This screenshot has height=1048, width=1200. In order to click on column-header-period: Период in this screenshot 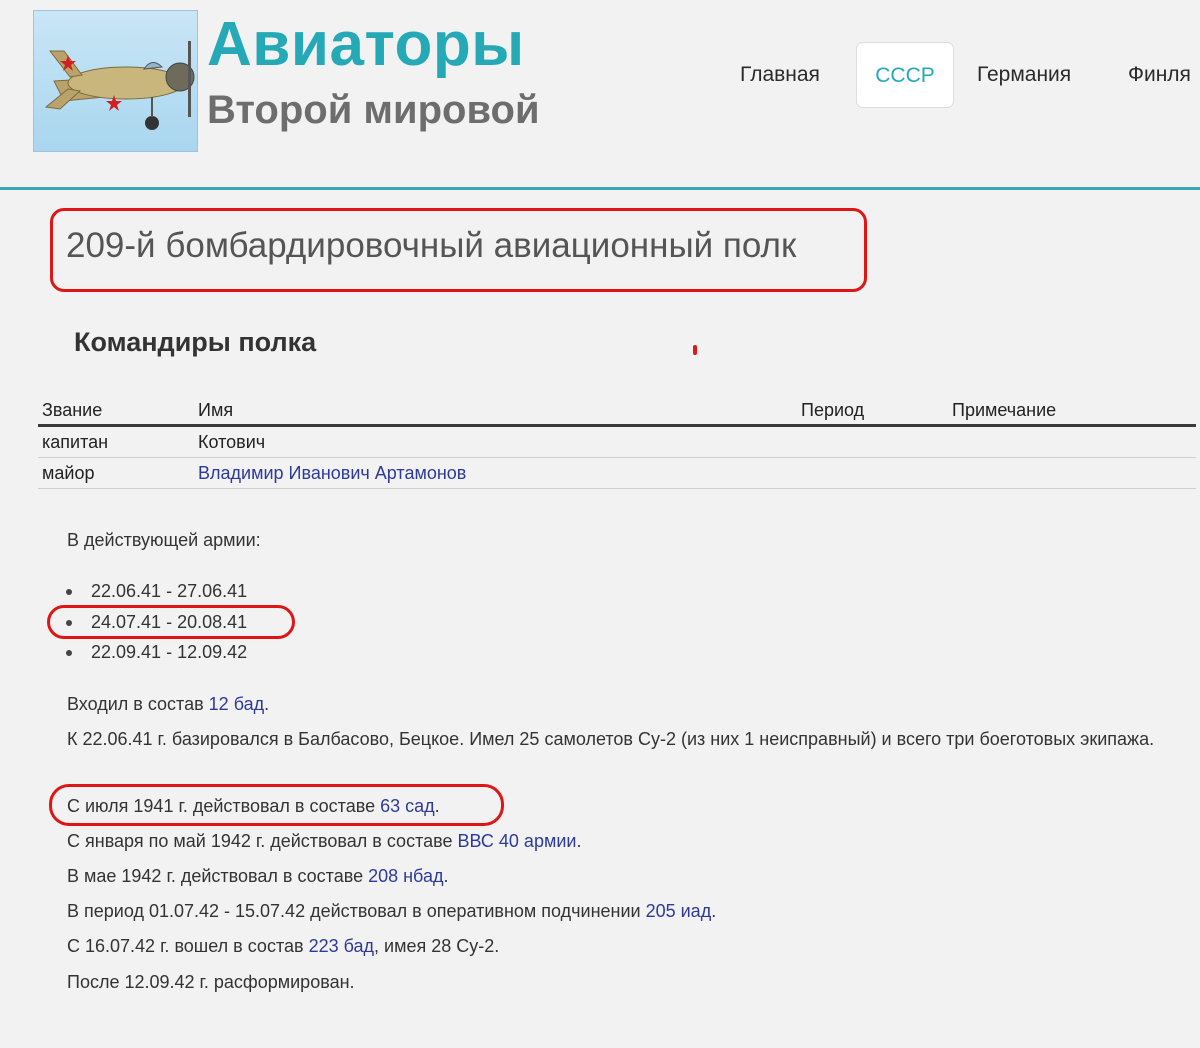, I will do `click(872, 411)`.